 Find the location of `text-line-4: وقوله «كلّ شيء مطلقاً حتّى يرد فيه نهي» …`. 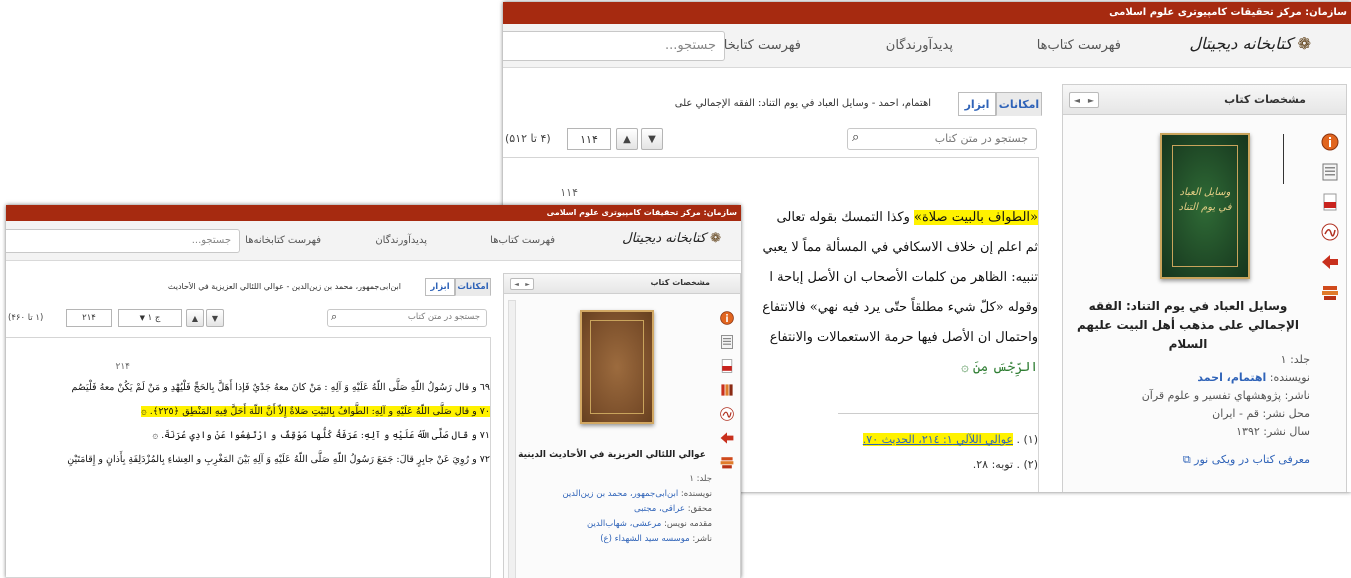

text-line-4: وقوله «كلّ شيء مطلقاً حتّى يرد فيه نهي» … is located at coordinates (900, 307).